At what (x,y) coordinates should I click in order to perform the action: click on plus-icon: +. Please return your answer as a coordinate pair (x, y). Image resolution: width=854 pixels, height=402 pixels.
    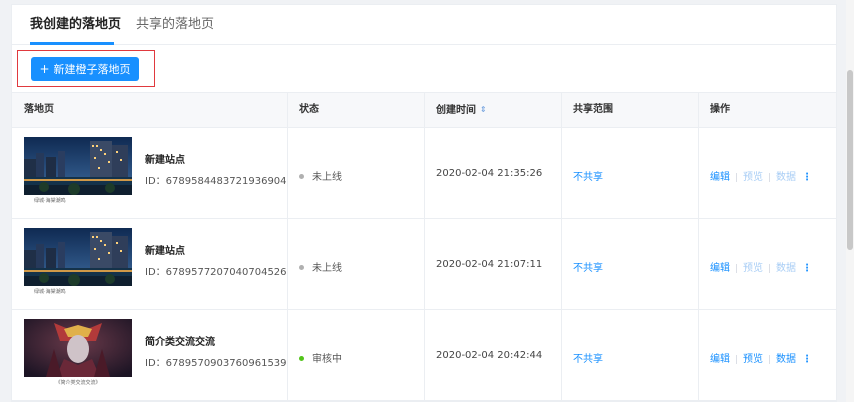
    Looking at the image, I should click on (44, 69).